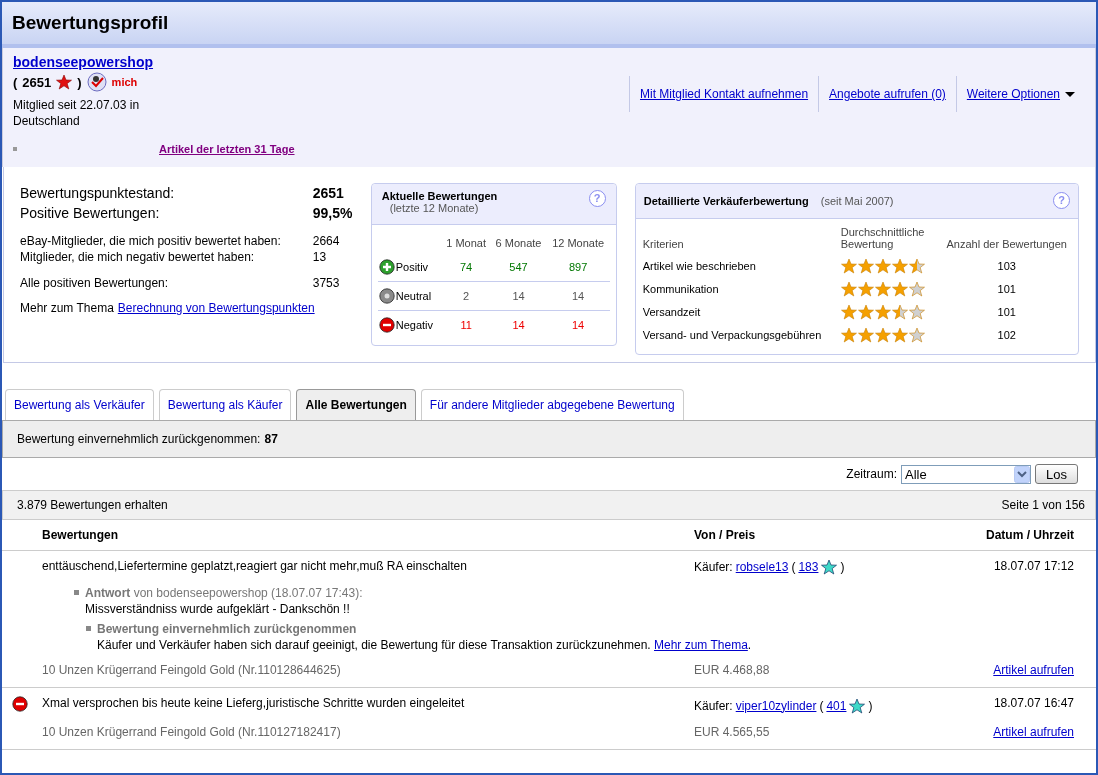 The image size is (1098, 775). I want to click on caret-icon, so click(1070, 94).